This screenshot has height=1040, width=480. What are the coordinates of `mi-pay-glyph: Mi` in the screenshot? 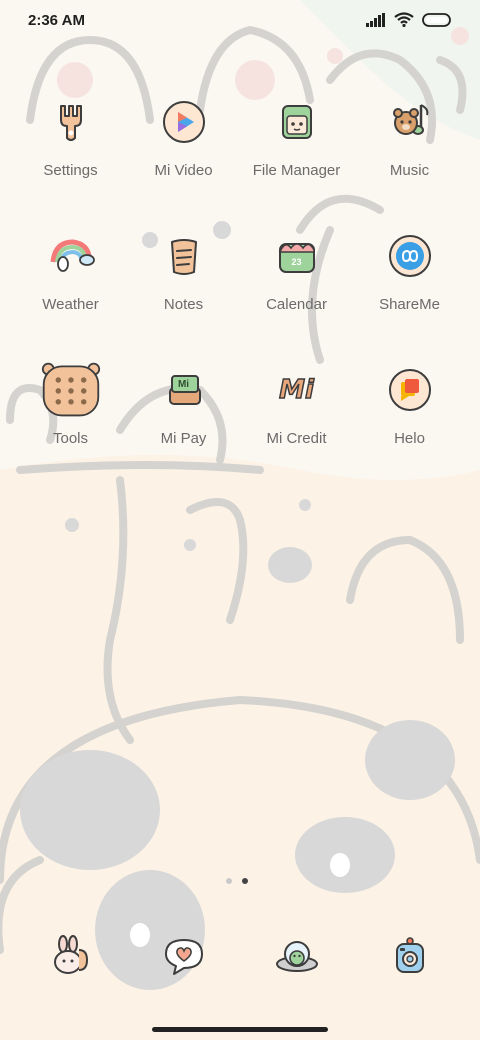 It's located at (183, 384).